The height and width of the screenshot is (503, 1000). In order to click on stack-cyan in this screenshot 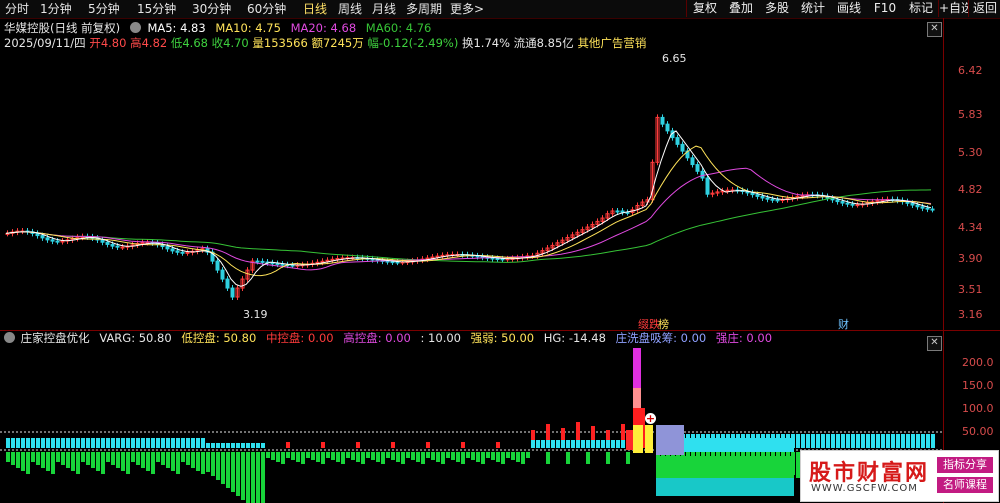, I will do `click(739, 445)`.